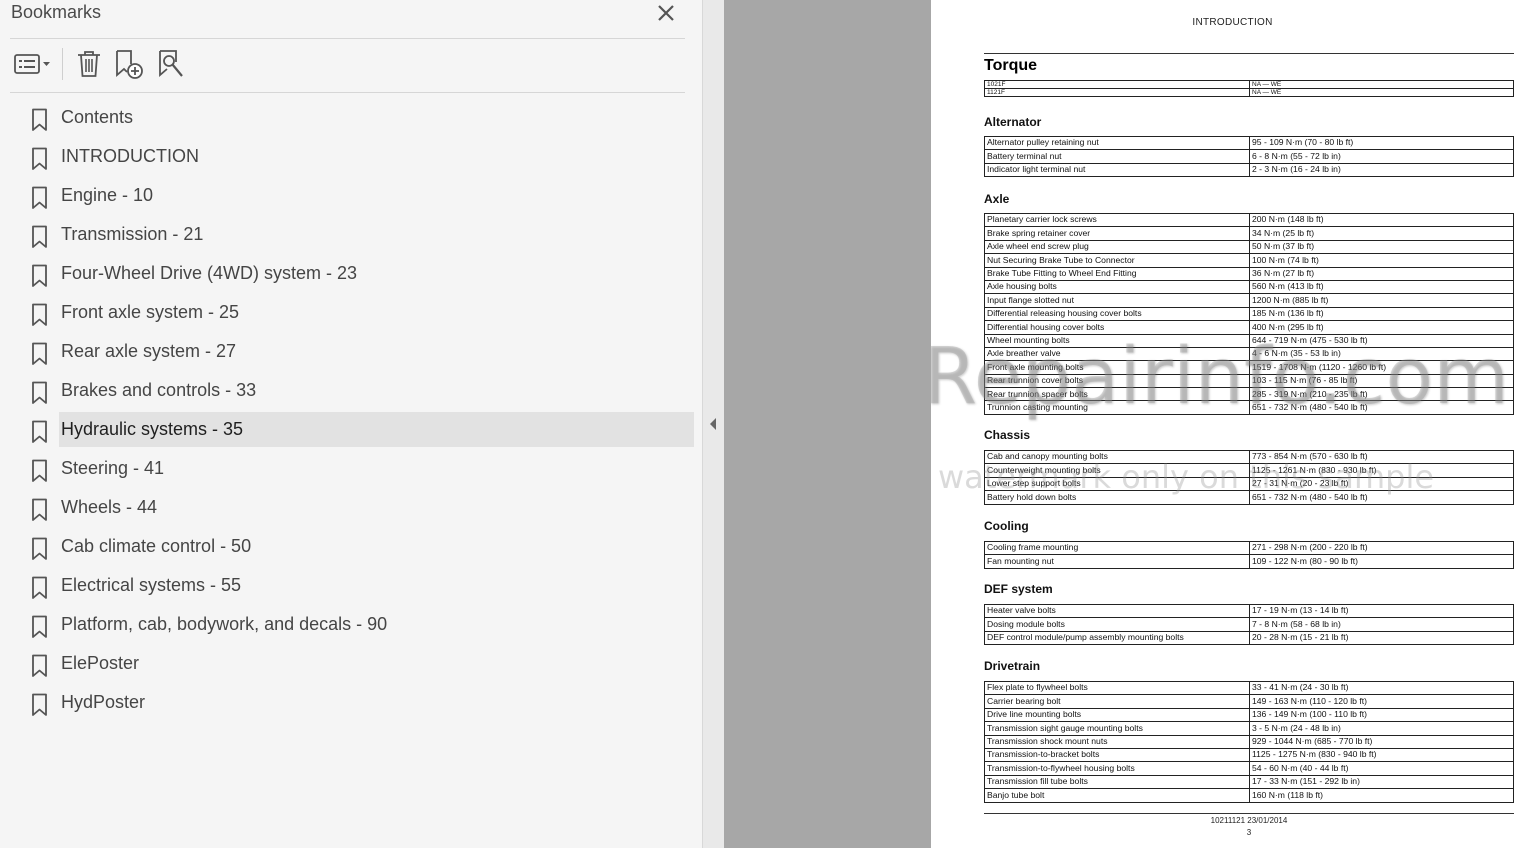 This screenshot has height=848, width=1534. I want to click on bookmarks-toolbar, so click(100, 64).